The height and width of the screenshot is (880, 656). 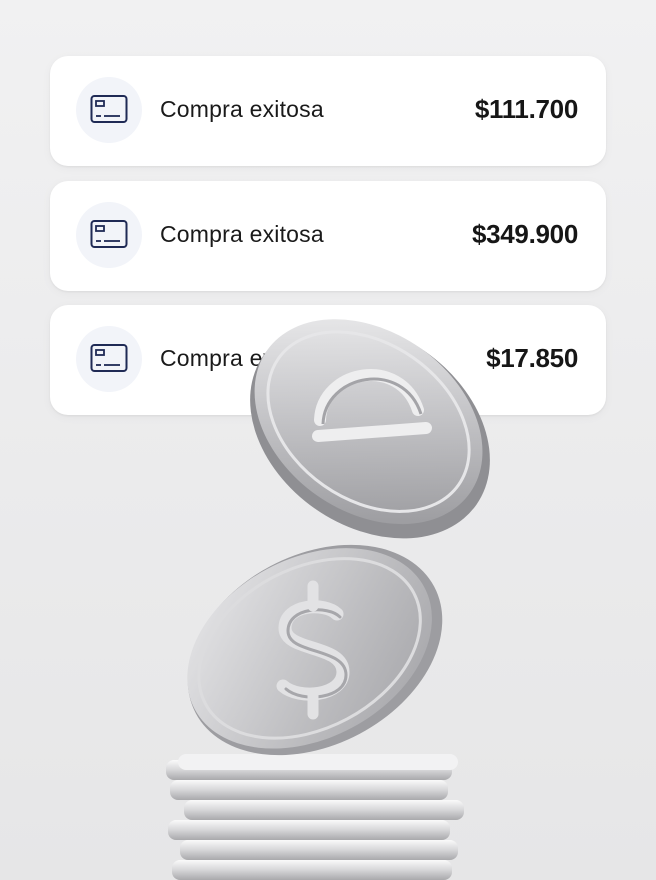 What do you see at coordinates (315, 650) in the screenshot?
I see `dollar-coin` at bounding box center [315, 650].